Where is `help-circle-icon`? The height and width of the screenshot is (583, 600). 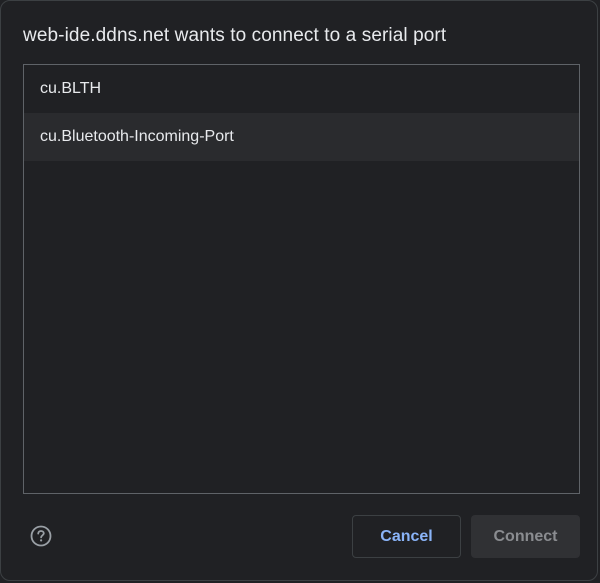 help-circle-icon is located at coordinates (41, 536).